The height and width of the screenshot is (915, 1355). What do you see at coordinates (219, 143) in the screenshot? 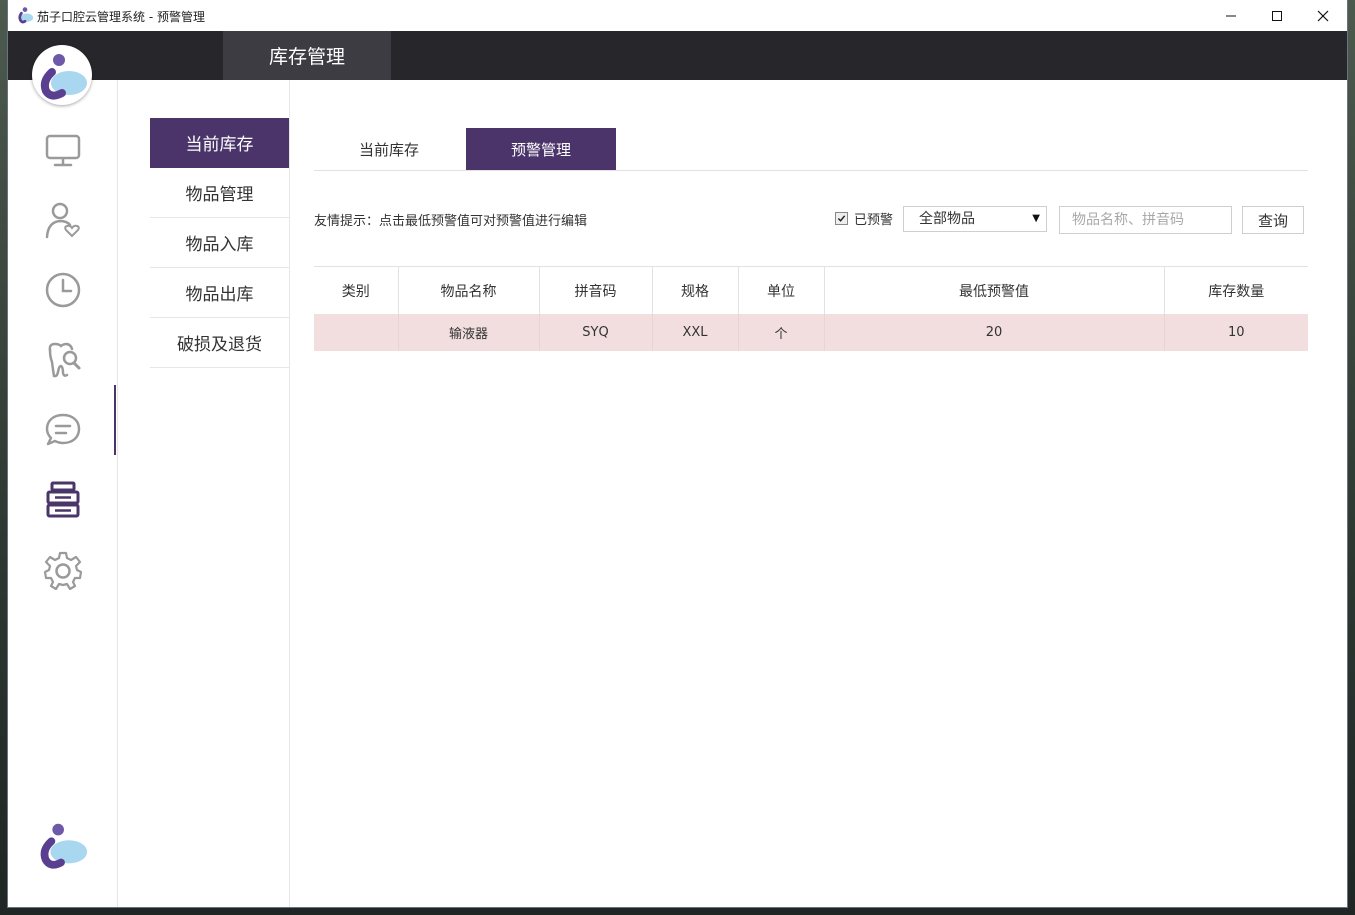
I see `submenu-item-current-stock: 当前库存` at bounding box center [219, 143].